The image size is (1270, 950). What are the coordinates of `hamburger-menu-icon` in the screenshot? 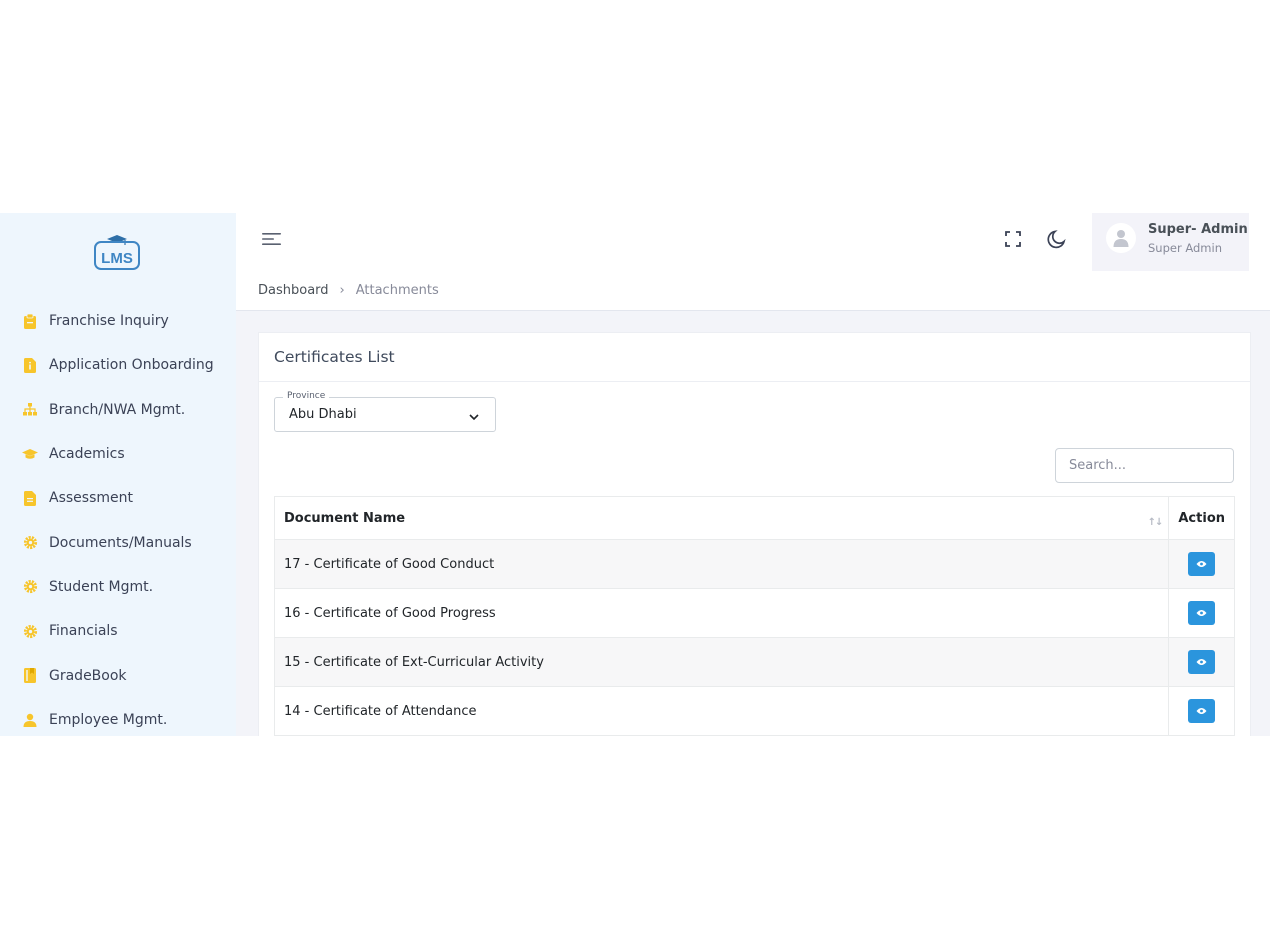 It's located at (272, 239).